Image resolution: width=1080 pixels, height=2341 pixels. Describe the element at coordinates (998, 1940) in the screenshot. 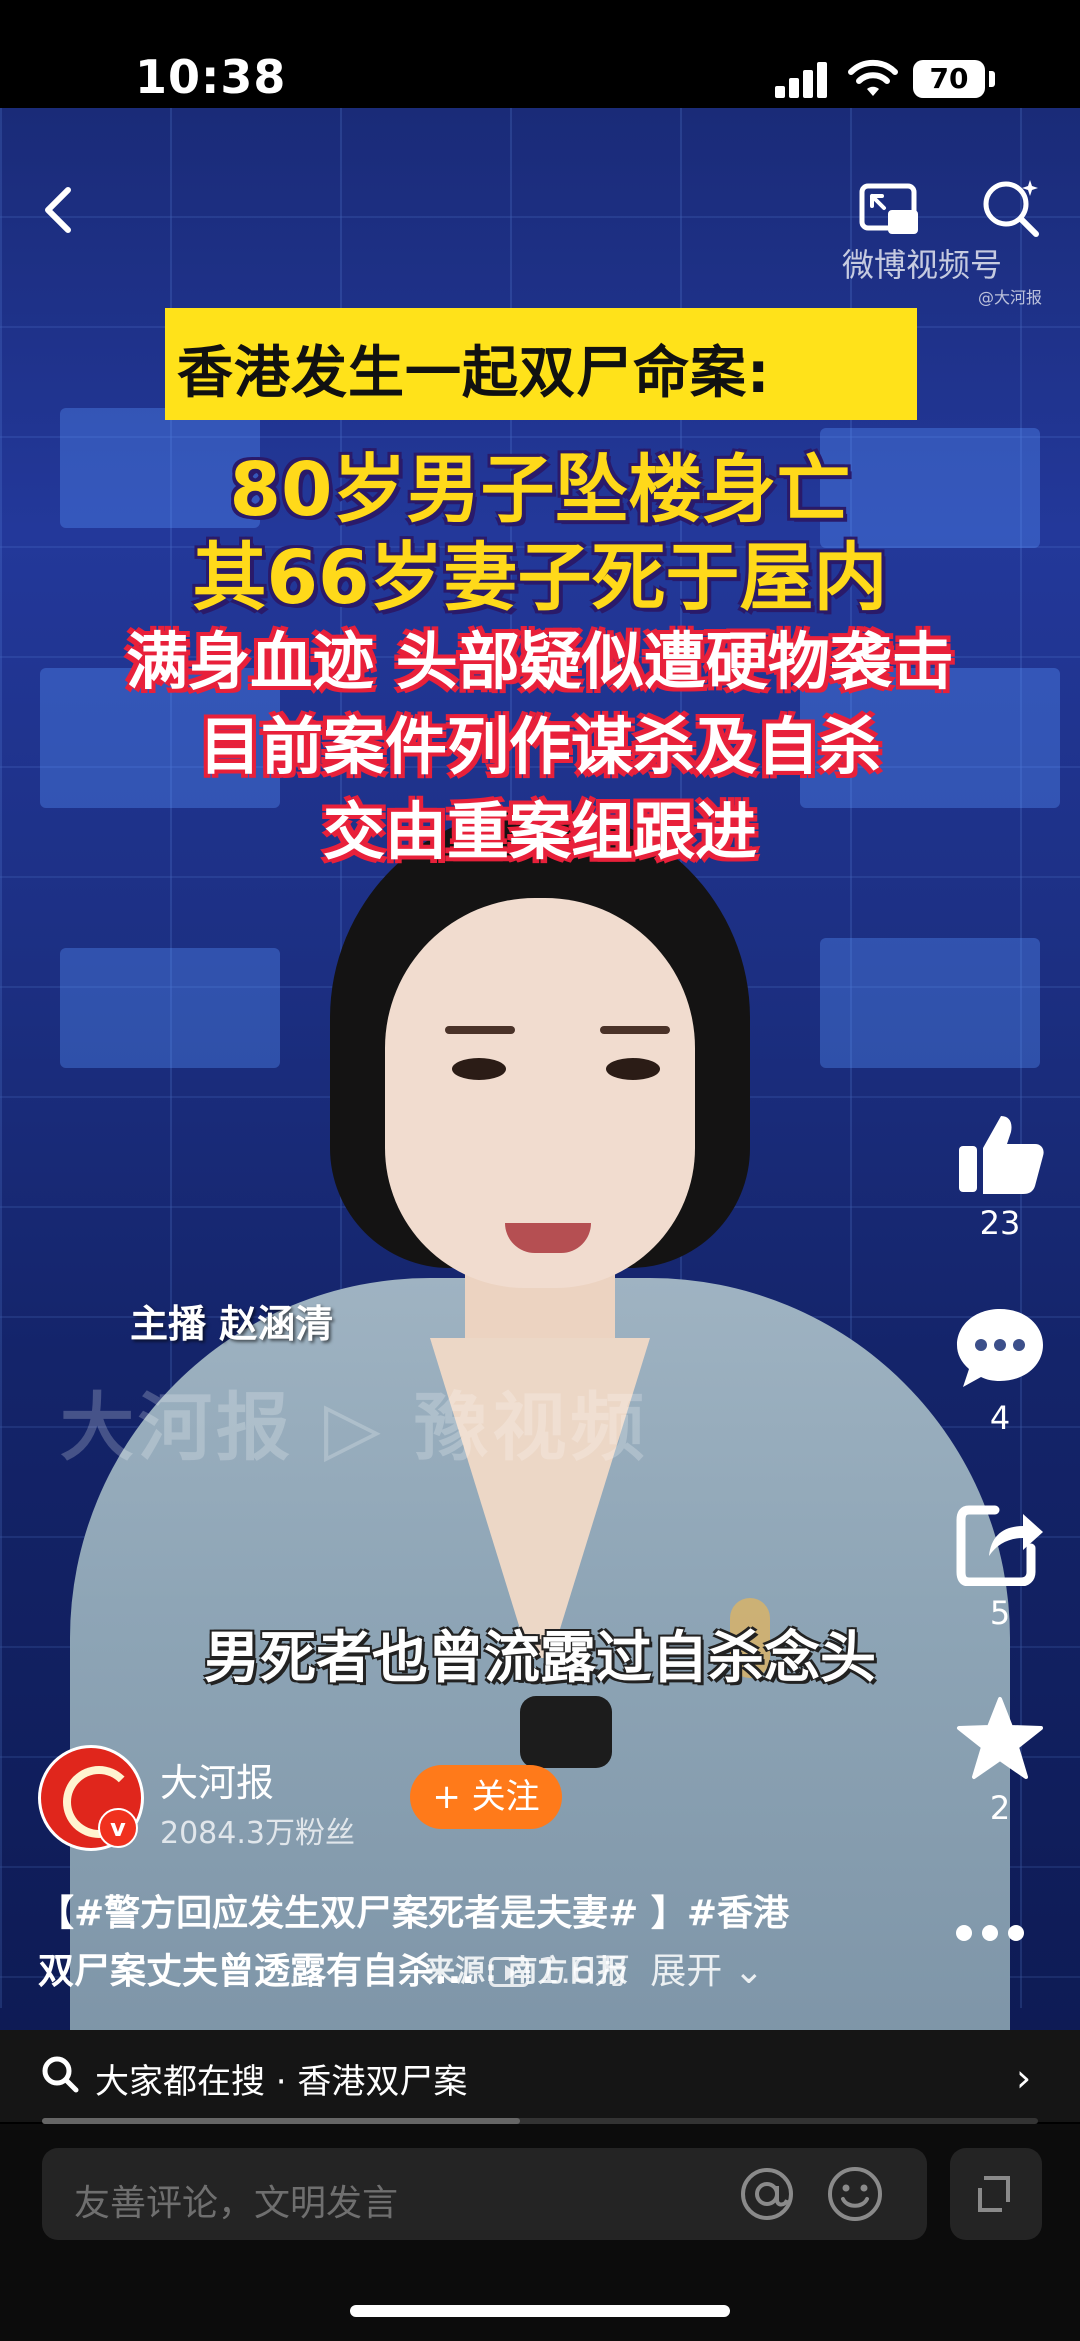

I see `more-icon` at that location.